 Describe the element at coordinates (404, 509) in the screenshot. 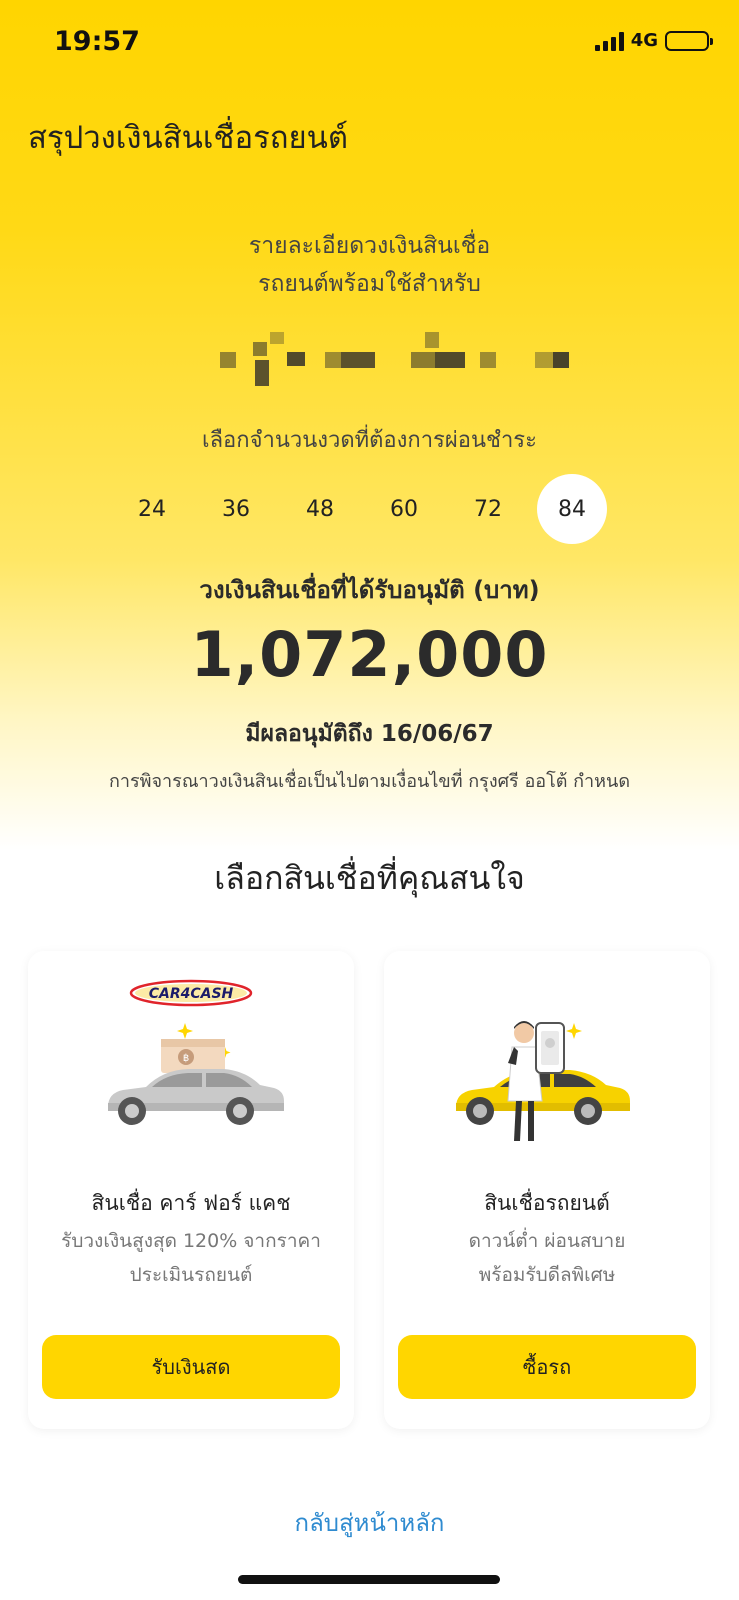

I see `term-option-60: 60` at that location.